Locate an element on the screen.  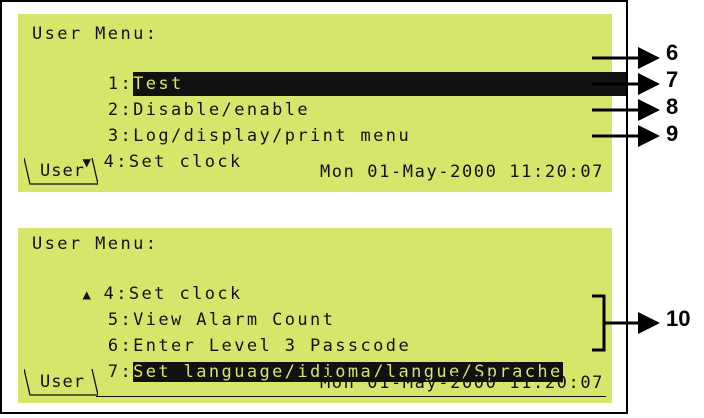
callout-label-8: 8 is located at coordinates (672, 106).